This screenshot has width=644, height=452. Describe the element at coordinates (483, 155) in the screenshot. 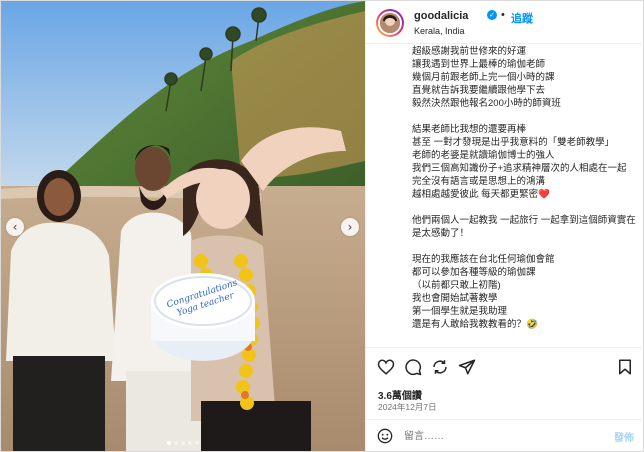

I see `caption-line: 老師的老婆是就讀瑜伽博士的強人` at that location.